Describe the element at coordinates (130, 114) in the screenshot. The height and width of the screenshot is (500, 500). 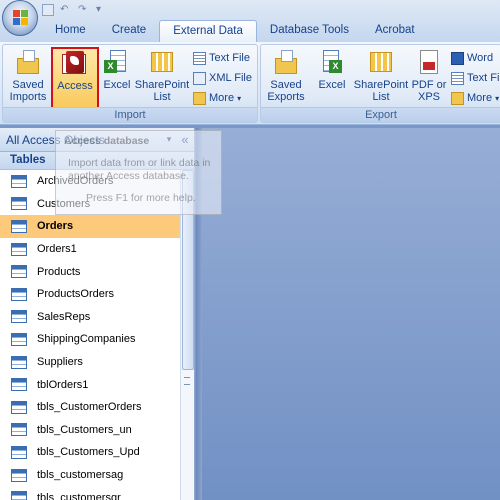
I see `import-group-label: Import` at that location.